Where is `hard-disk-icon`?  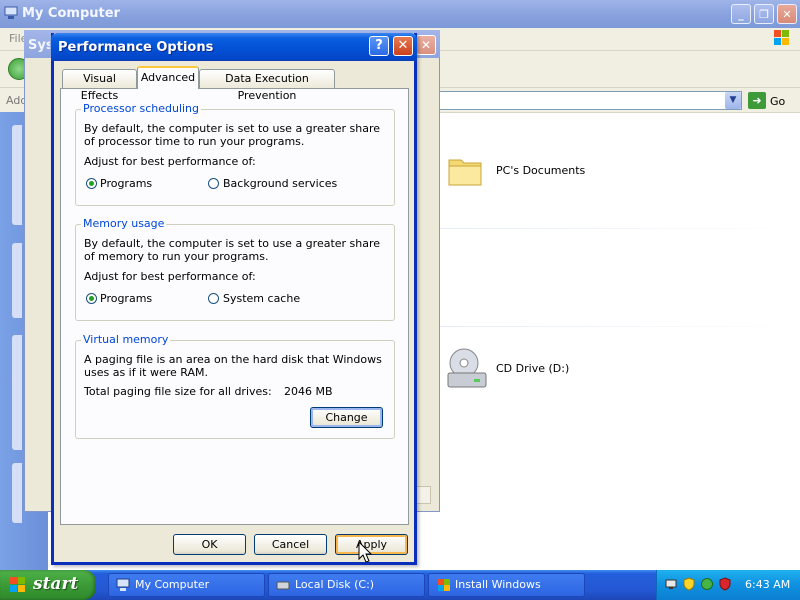 hard-disk-icon is located at coordinates (283, 585).